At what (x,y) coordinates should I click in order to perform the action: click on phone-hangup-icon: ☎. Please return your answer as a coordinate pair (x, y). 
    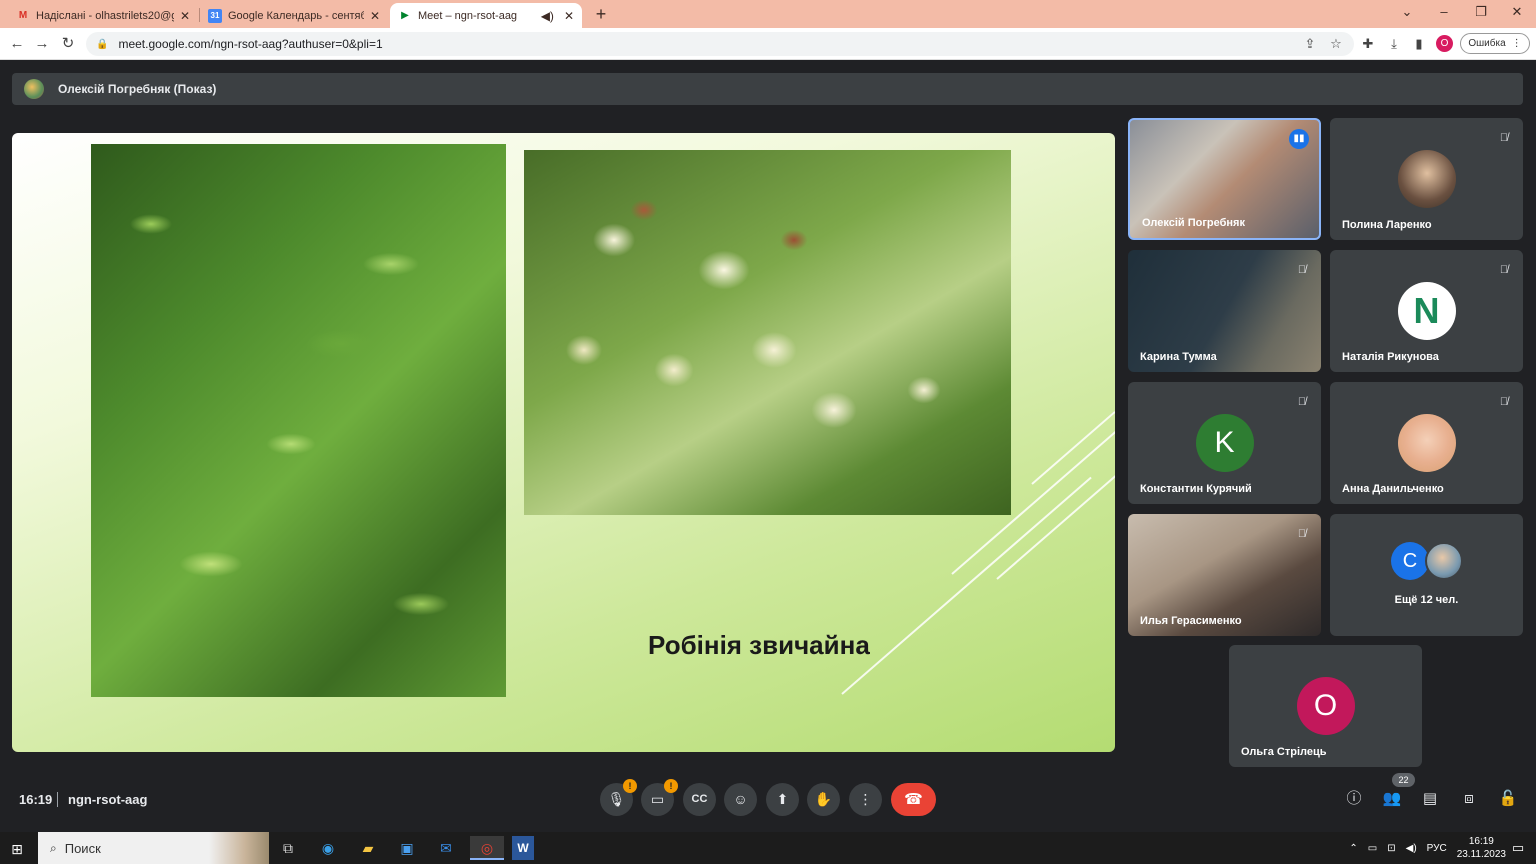
    Looking at the image, I should click on (913, 799).